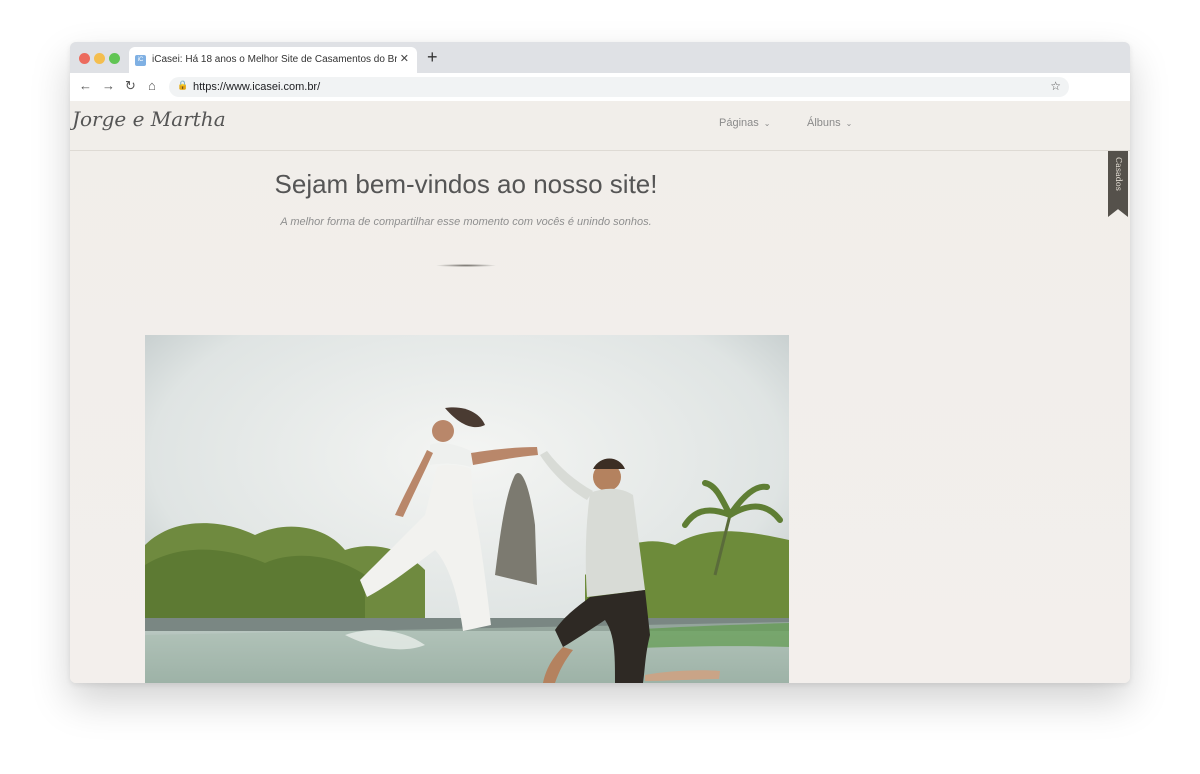 The width and height of the screenshot is (1200, 774). Describe the element at coordinates (114, 58) in the screenshot. I see `maximize-window-button` at that location.